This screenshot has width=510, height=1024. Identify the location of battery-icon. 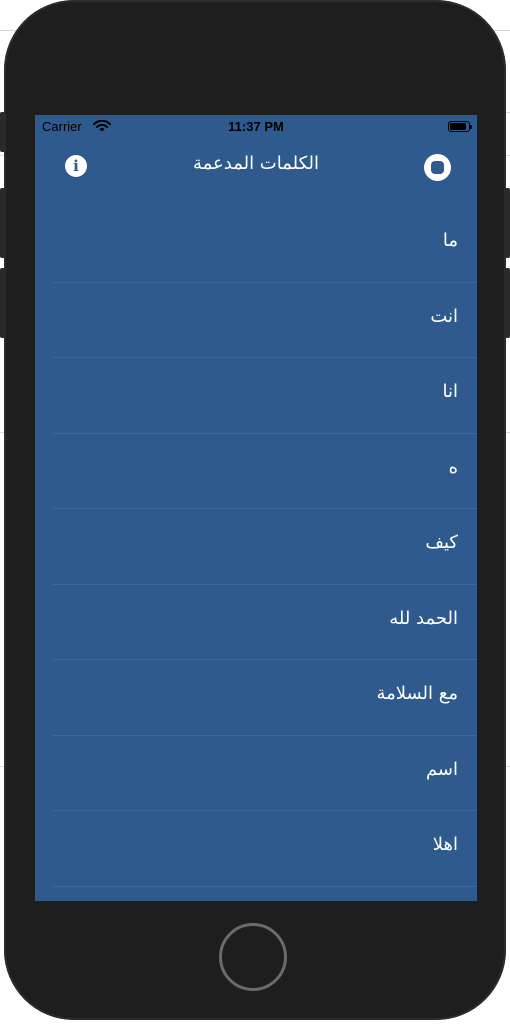
(460, 126).